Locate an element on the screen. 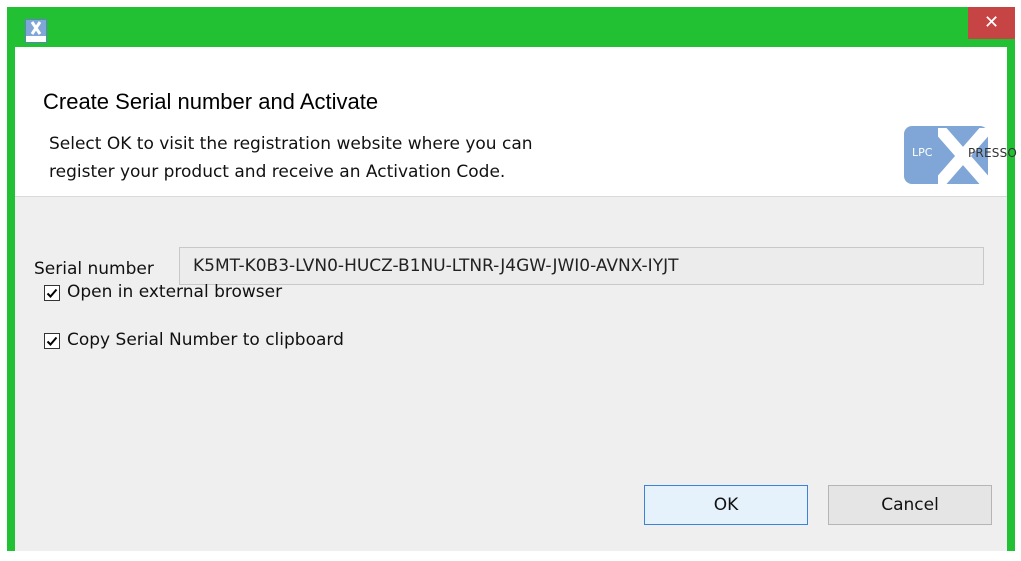 This screenshot has width=1021, height=561. dialog-title: Create Serial number and Activate is located at coordinates (211, 101).